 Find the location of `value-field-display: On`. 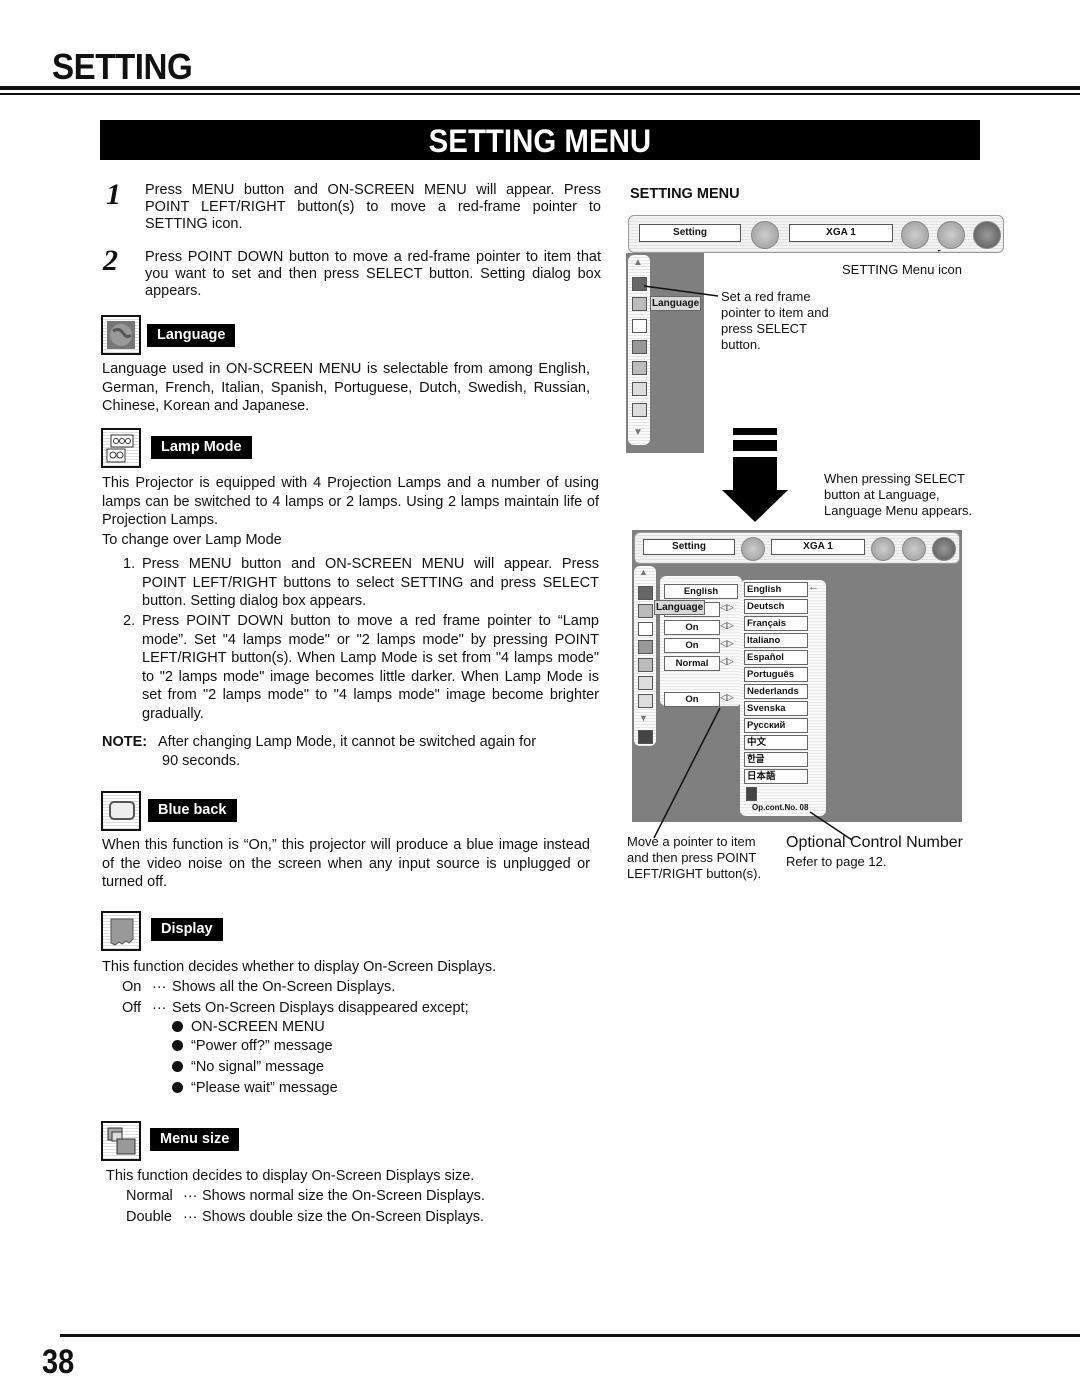

value-field-display: On is located at coordinates (692, 645).